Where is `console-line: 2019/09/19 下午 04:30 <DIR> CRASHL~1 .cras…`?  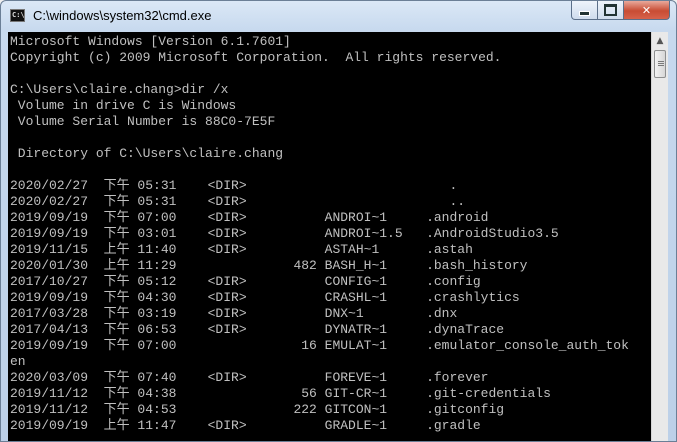 console-line: 2019/09/19 下午 04:30 <DIR> CRASHL~1 .cras… is located at coordinates (265, 297).